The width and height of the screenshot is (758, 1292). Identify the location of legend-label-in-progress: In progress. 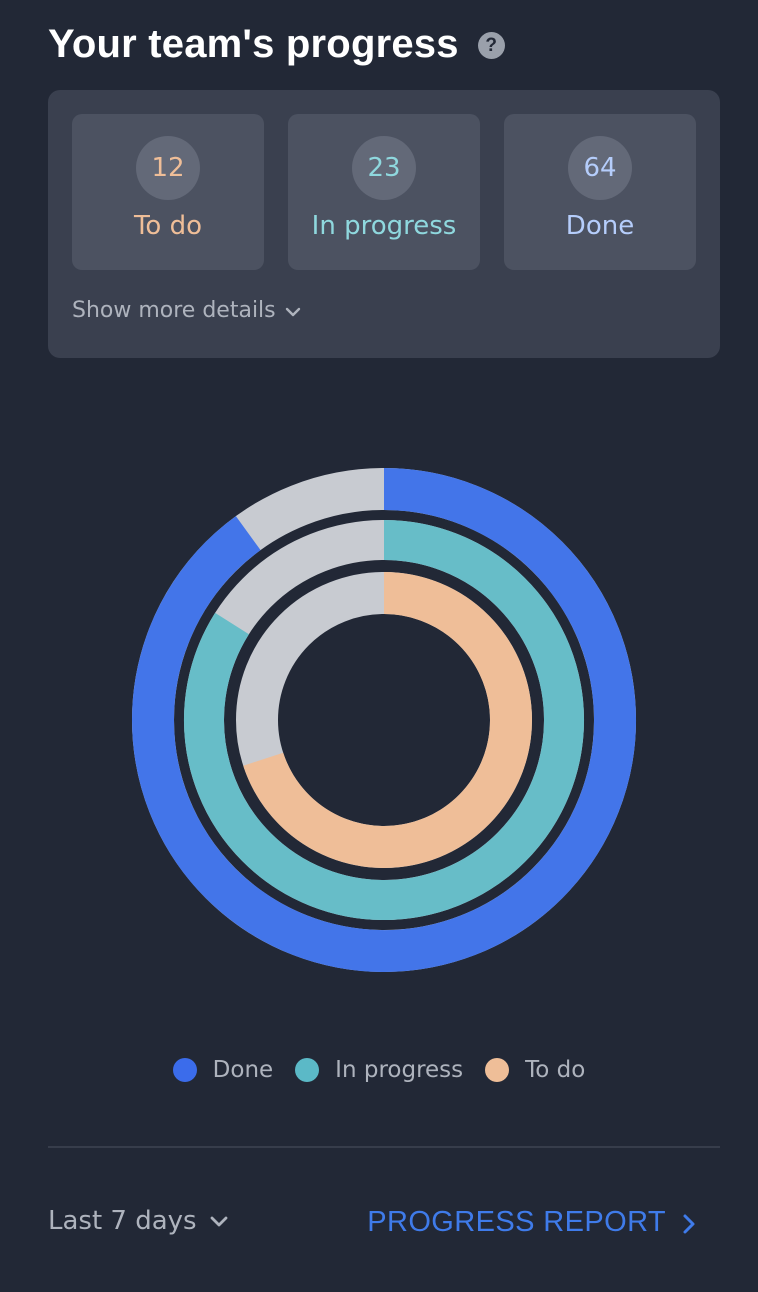
(399, 1070).